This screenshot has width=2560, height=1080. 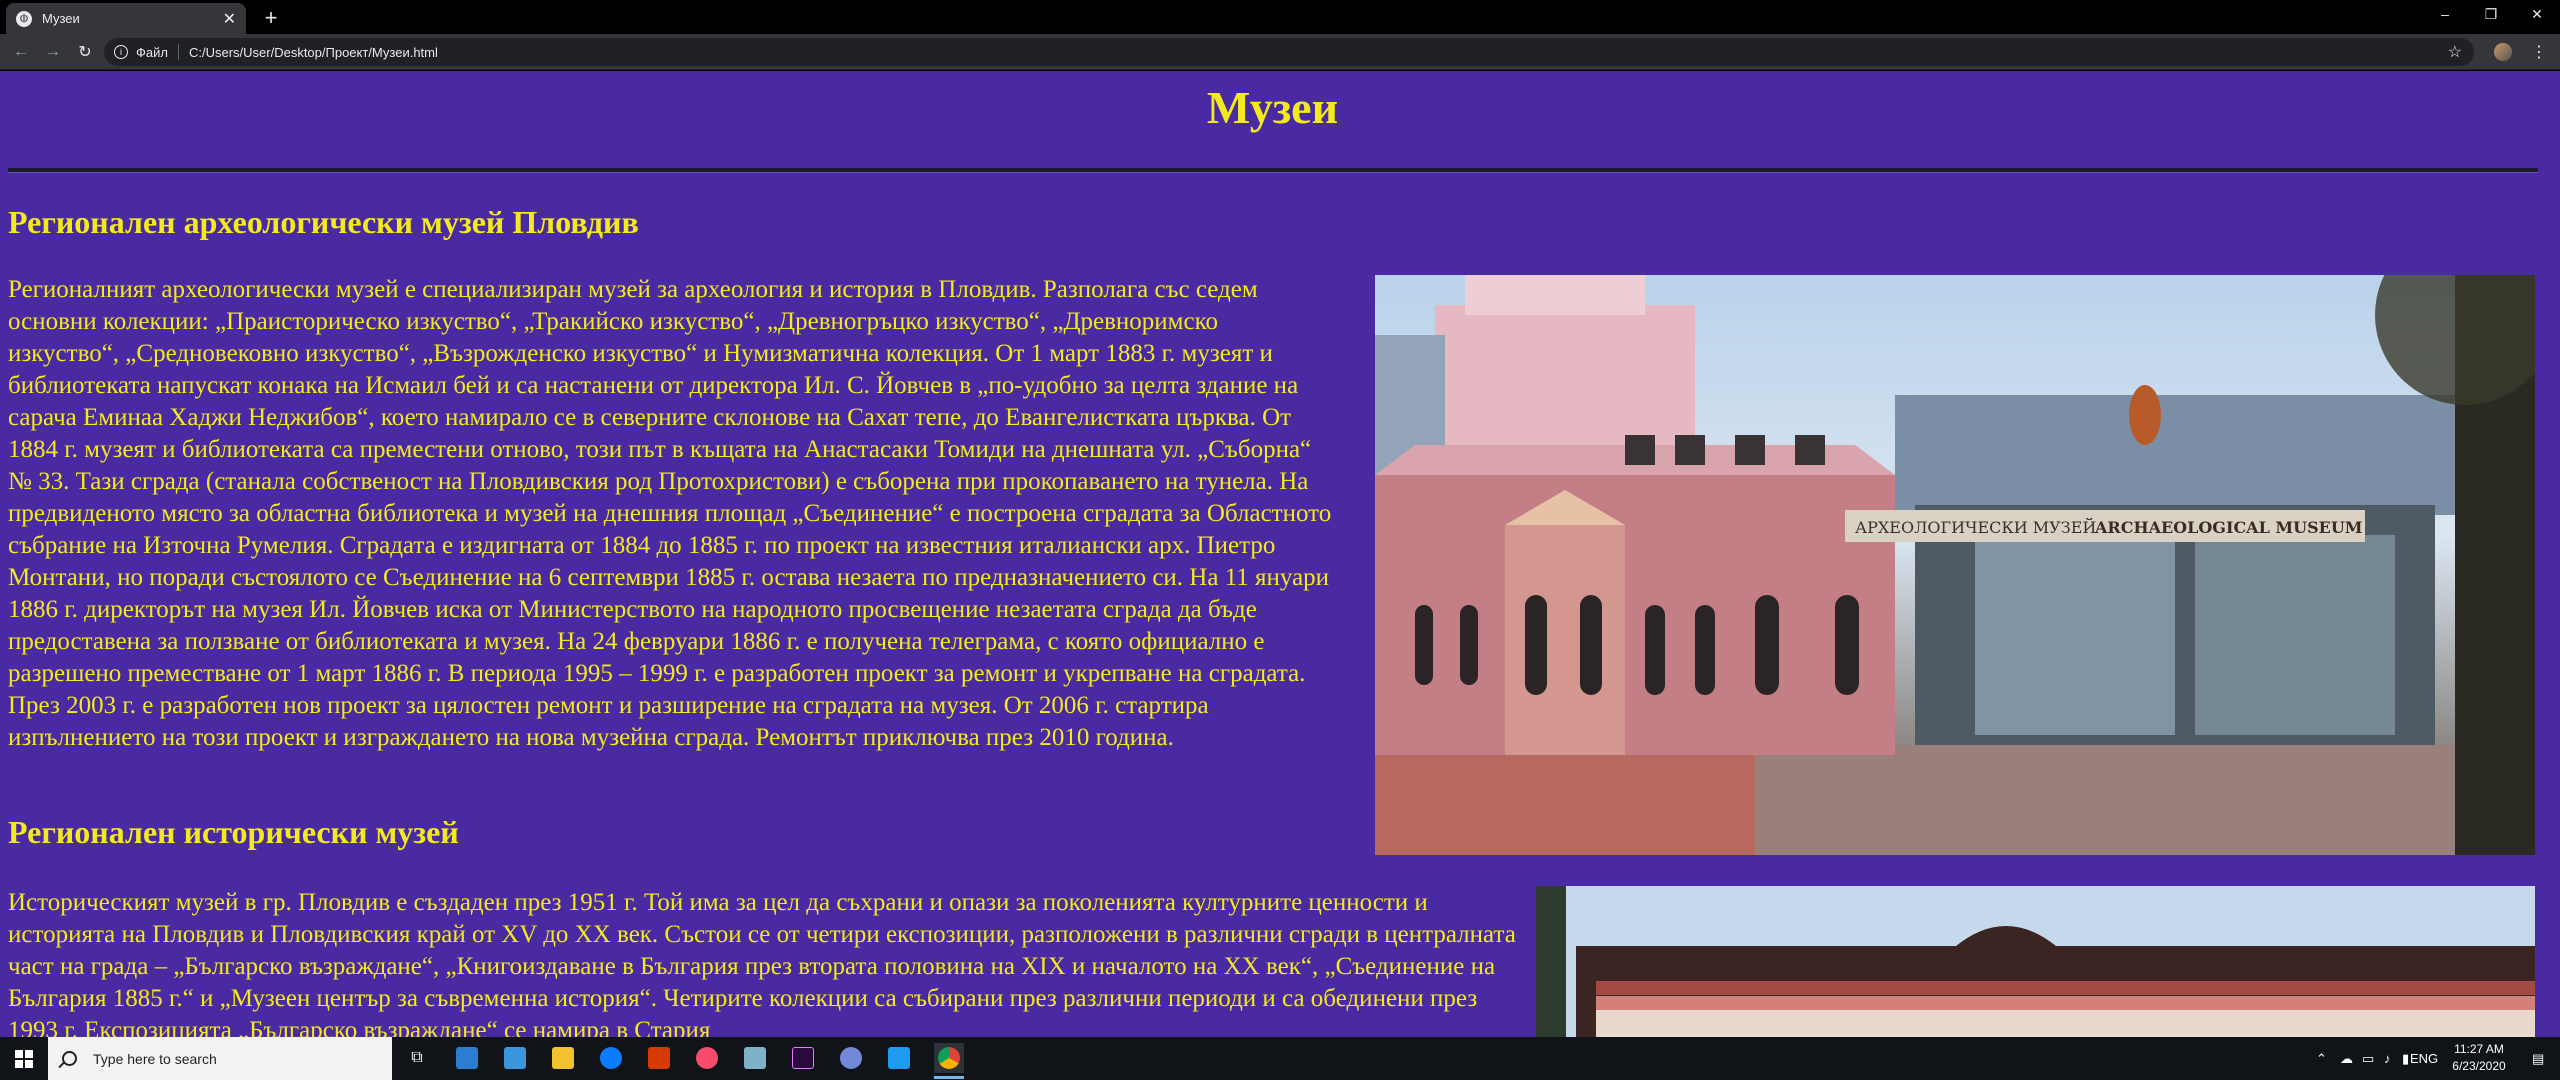 What do you see at coordinates (229, 19) in the screenshot?
I see `close-tab-icon: ✕` at bounding box center [229, 19].